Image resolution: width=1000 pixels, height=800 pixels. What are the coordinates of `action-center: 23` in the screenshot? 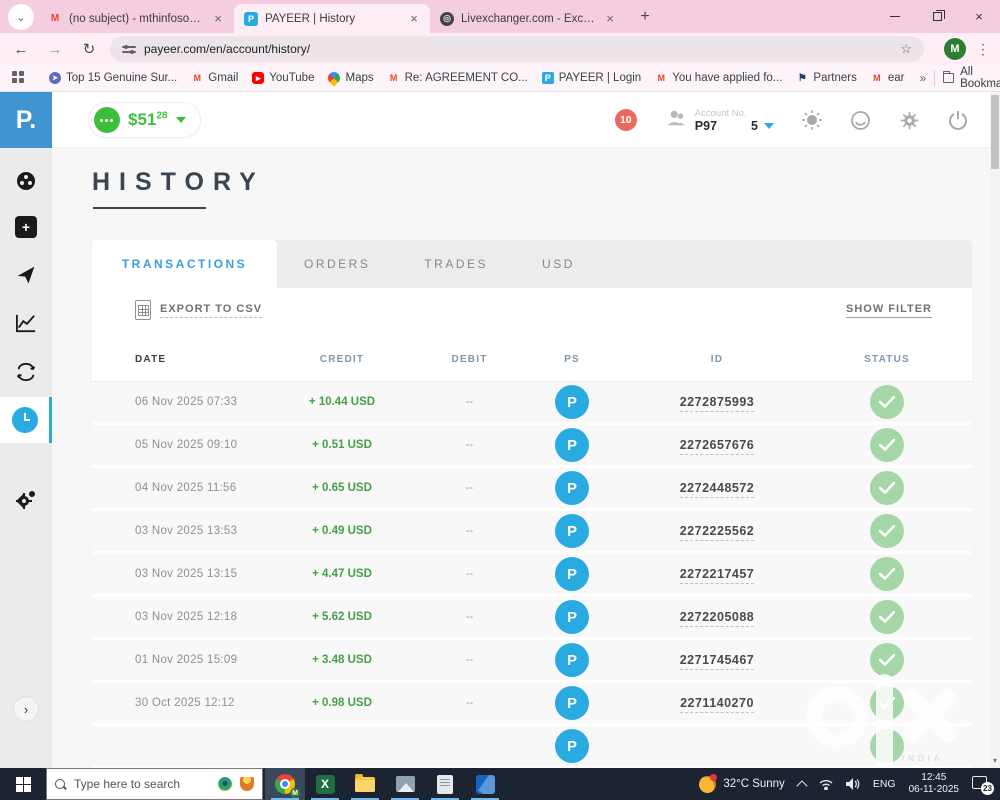 It's located at (983, 785).